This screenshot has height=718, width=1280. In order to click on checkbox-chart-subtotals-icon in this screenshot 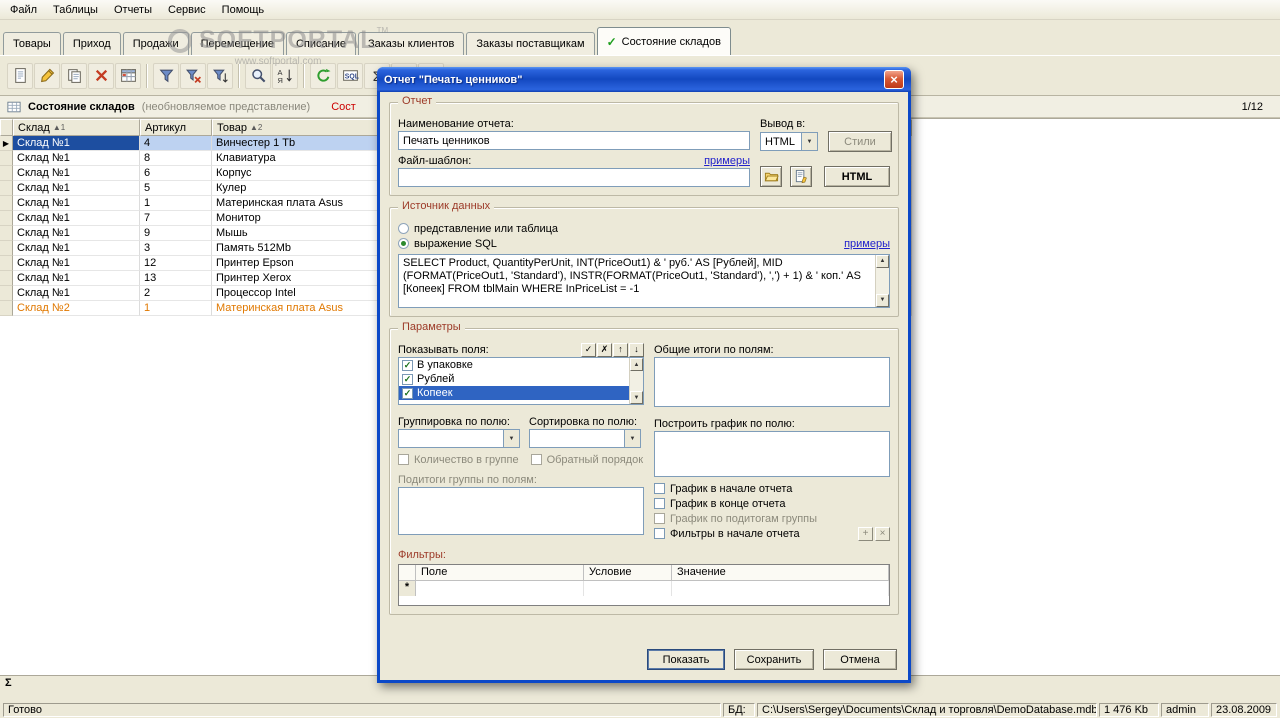, I will do `click(659, 518)`.